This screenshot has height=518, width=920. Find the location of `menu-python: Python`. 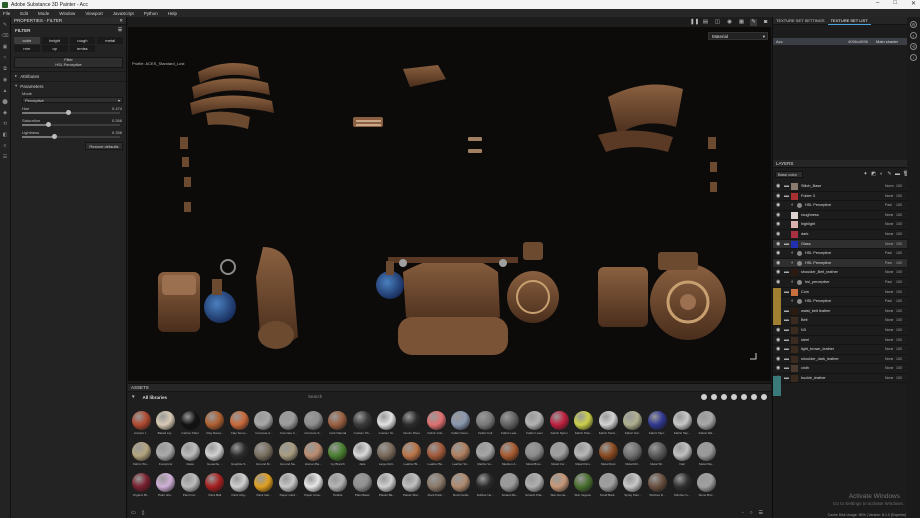

menu-python: Python is located at coordinates (151, 13).